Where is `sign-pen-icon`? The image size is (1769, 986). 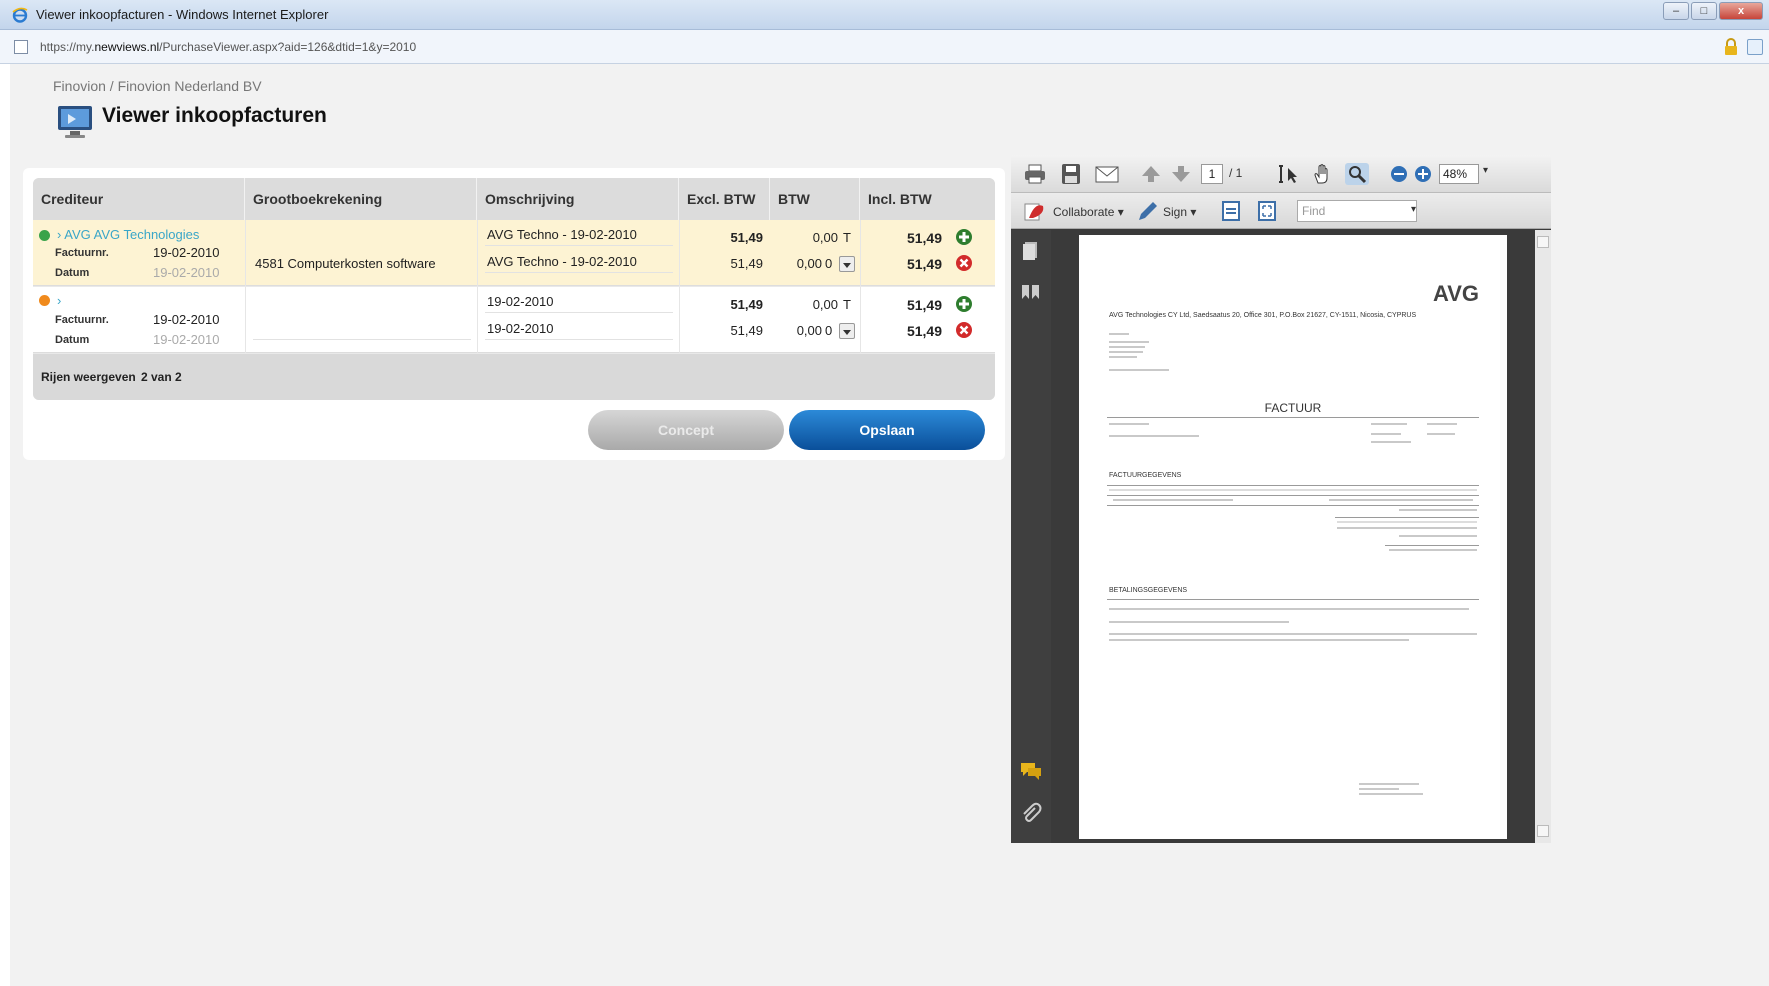 sign-pen-icon is located at coordinates (1147, 211).